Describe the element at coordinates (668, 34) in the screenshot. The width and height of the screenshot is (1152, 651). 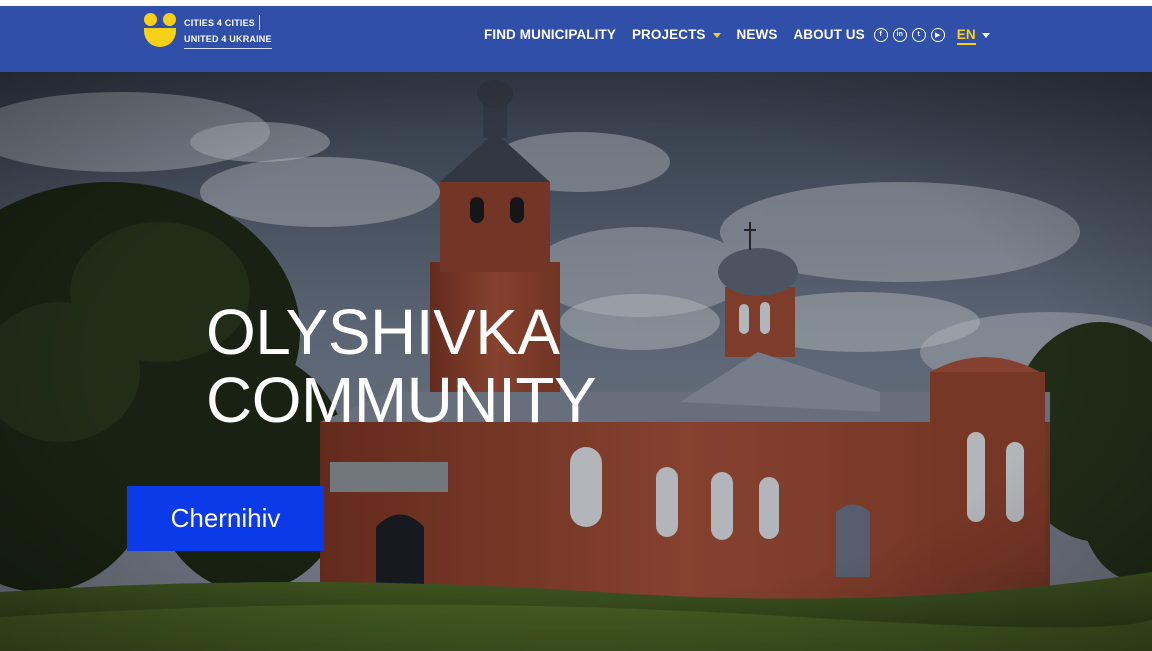
I see `nav-projects-label: PROJECTS` at that location.